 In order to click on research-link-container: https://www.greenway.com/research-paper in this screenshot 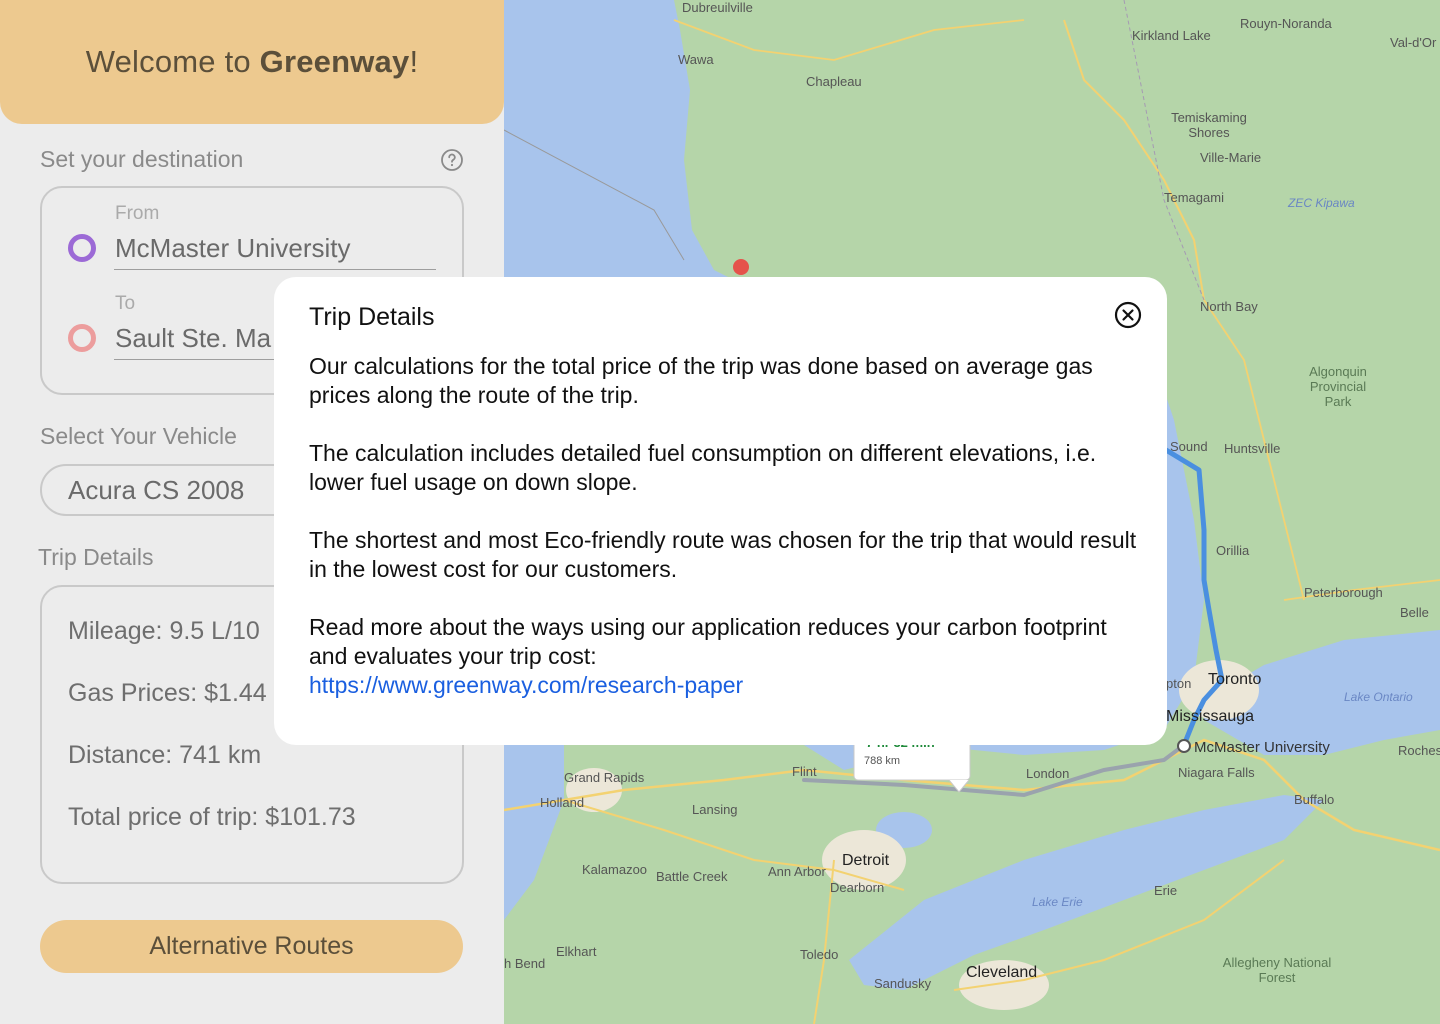, I will do `click(729, 685)`.